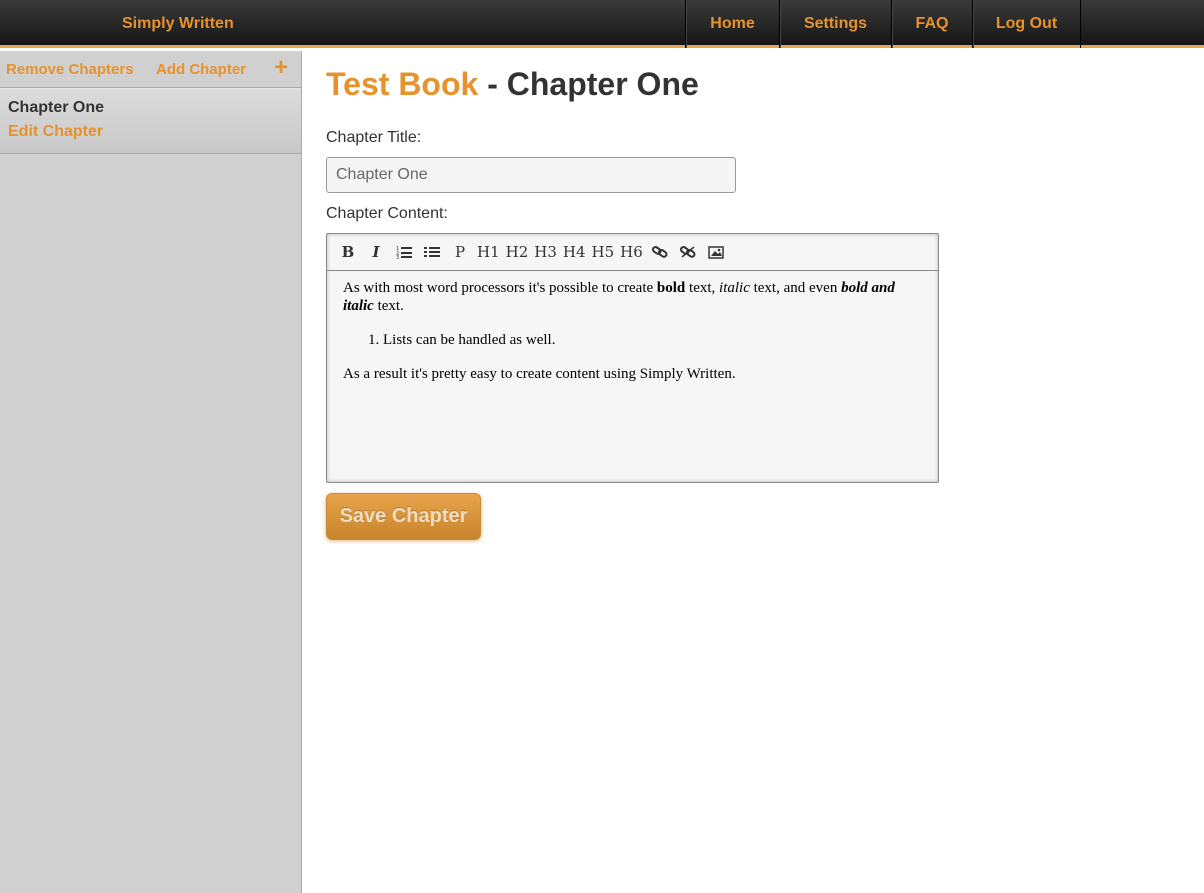 The width and height of the screenshot is (1204, 893). I want to click on text-run: text, and even, so click(795, 288).